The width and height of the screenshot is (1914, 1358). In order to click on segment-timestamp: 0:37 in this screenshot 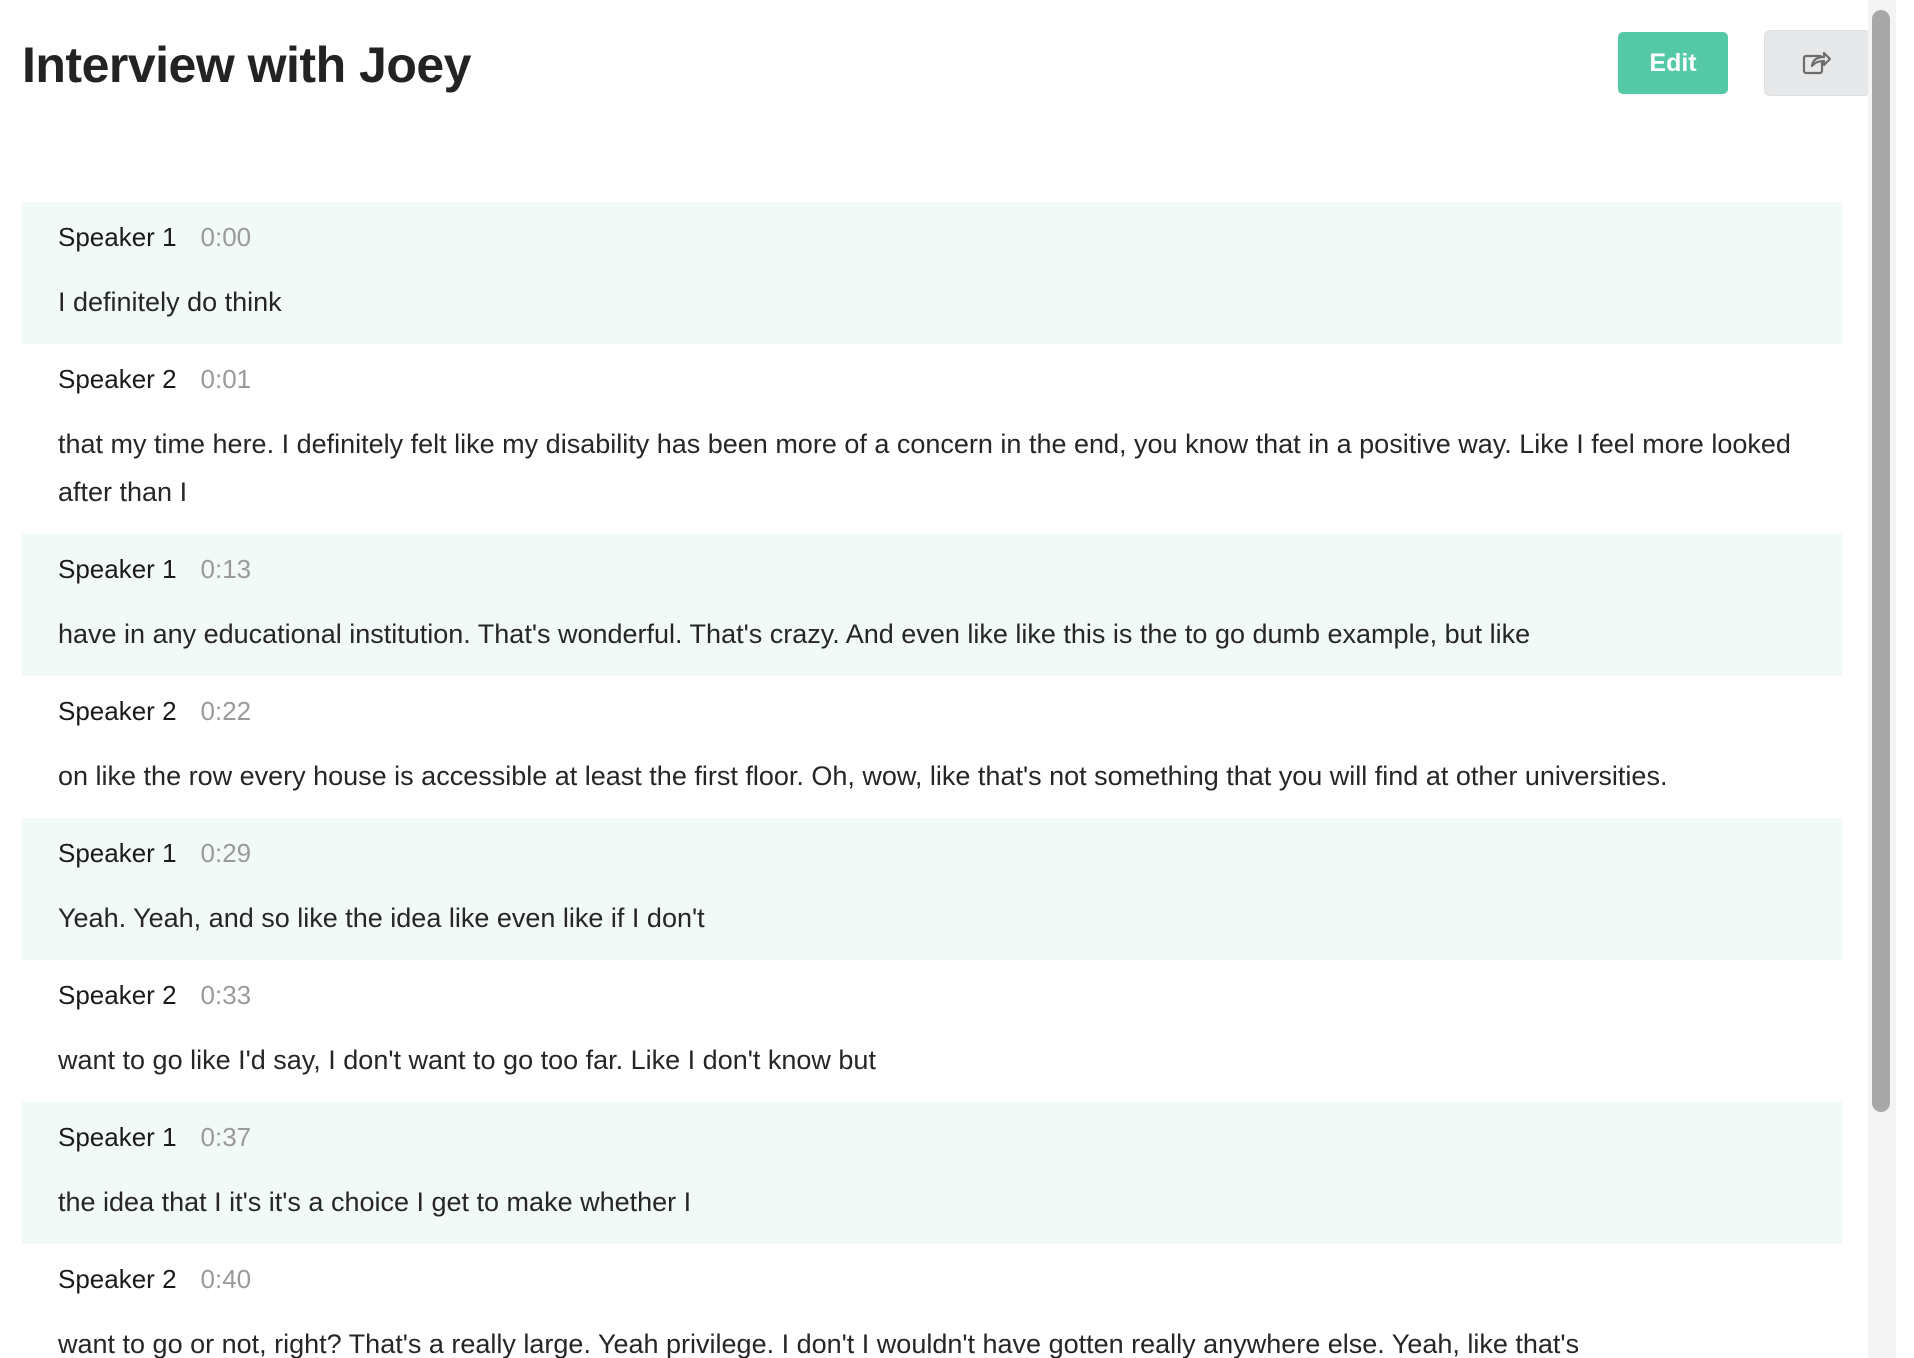, I will do `click(226, 1137)`.